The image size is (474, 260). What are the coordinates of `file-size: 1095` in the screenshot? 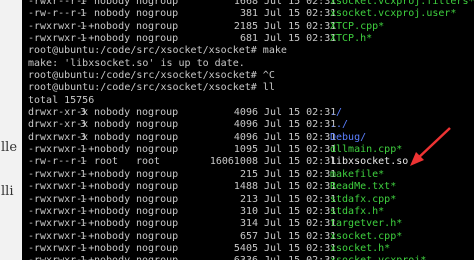 It's located at (245, 150).